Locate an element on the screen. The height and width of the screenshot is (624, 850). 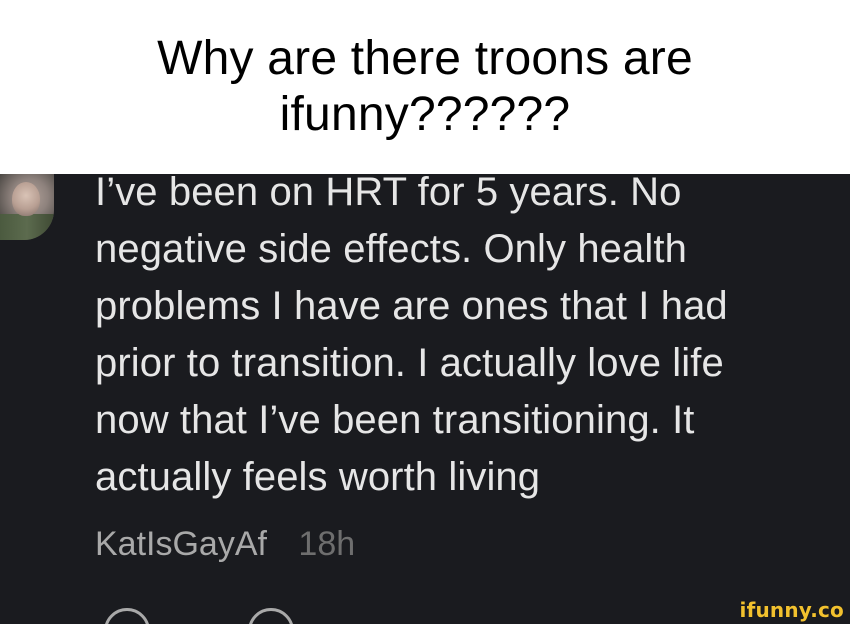
caption-line-2: ifunny?????? is located at coordinates (425, 114).